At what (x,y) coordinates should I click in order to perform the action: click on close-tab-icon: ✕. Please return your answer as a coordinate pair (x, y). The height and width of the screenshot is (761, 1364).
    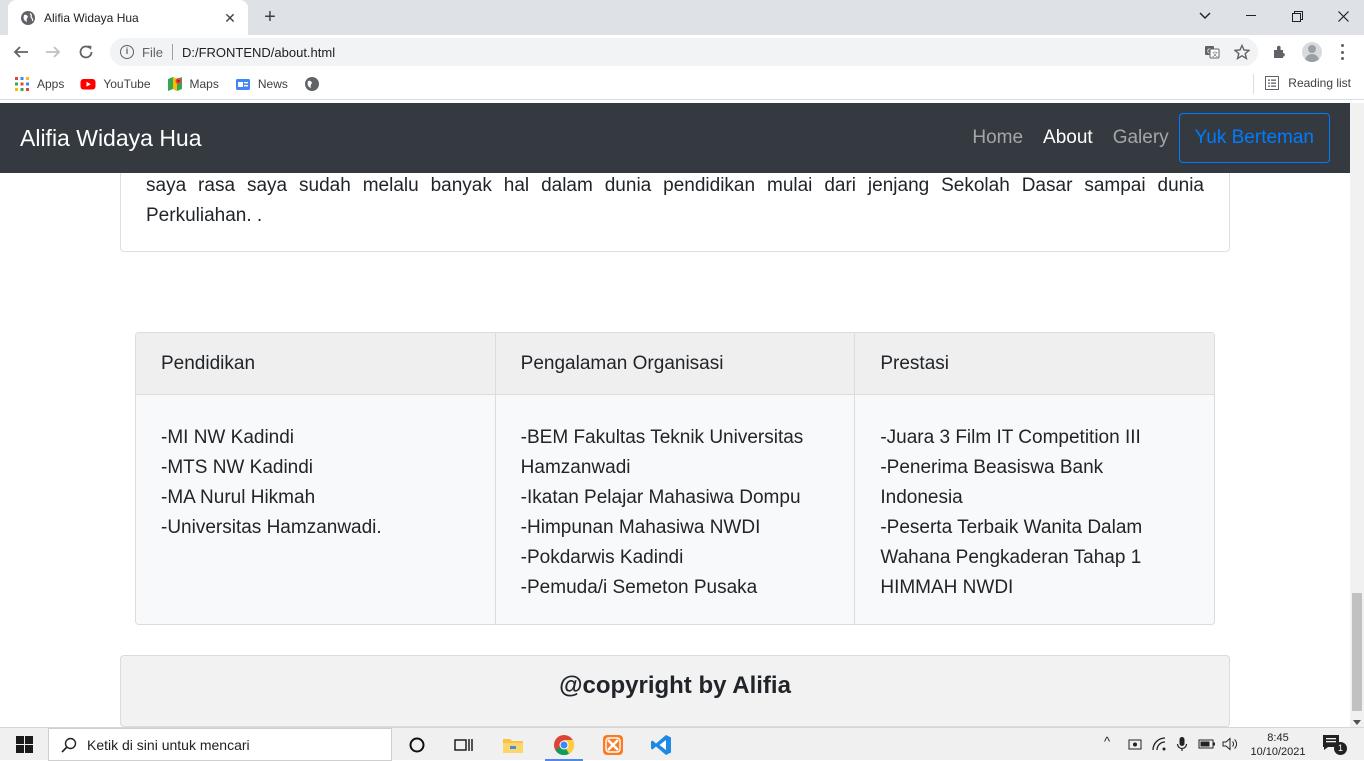
    Looking at the image, I should click on (230, 18).